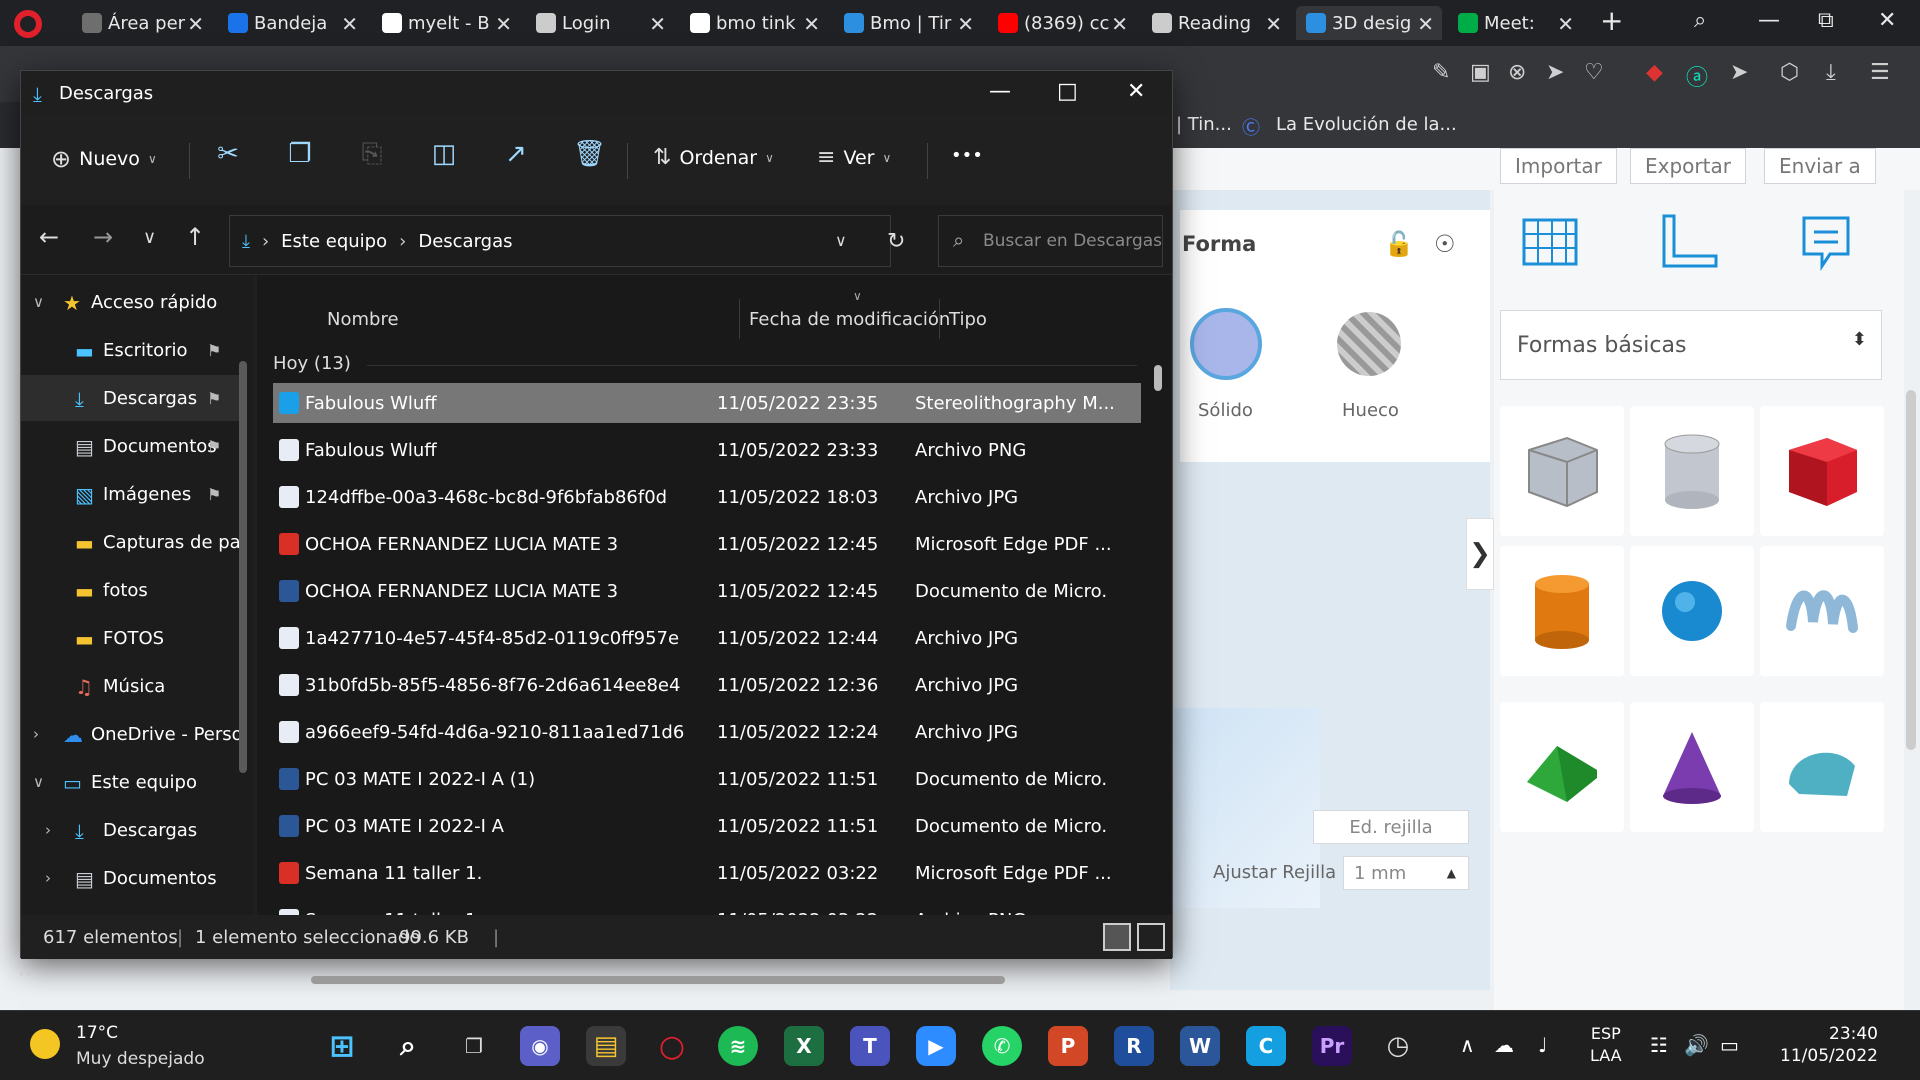  What do you see at coordinates (596, 93) in the screenshot?
I see `explorer-titlebar: ⤓ Descargas — □ ✕` at bounding box center [596, 93].